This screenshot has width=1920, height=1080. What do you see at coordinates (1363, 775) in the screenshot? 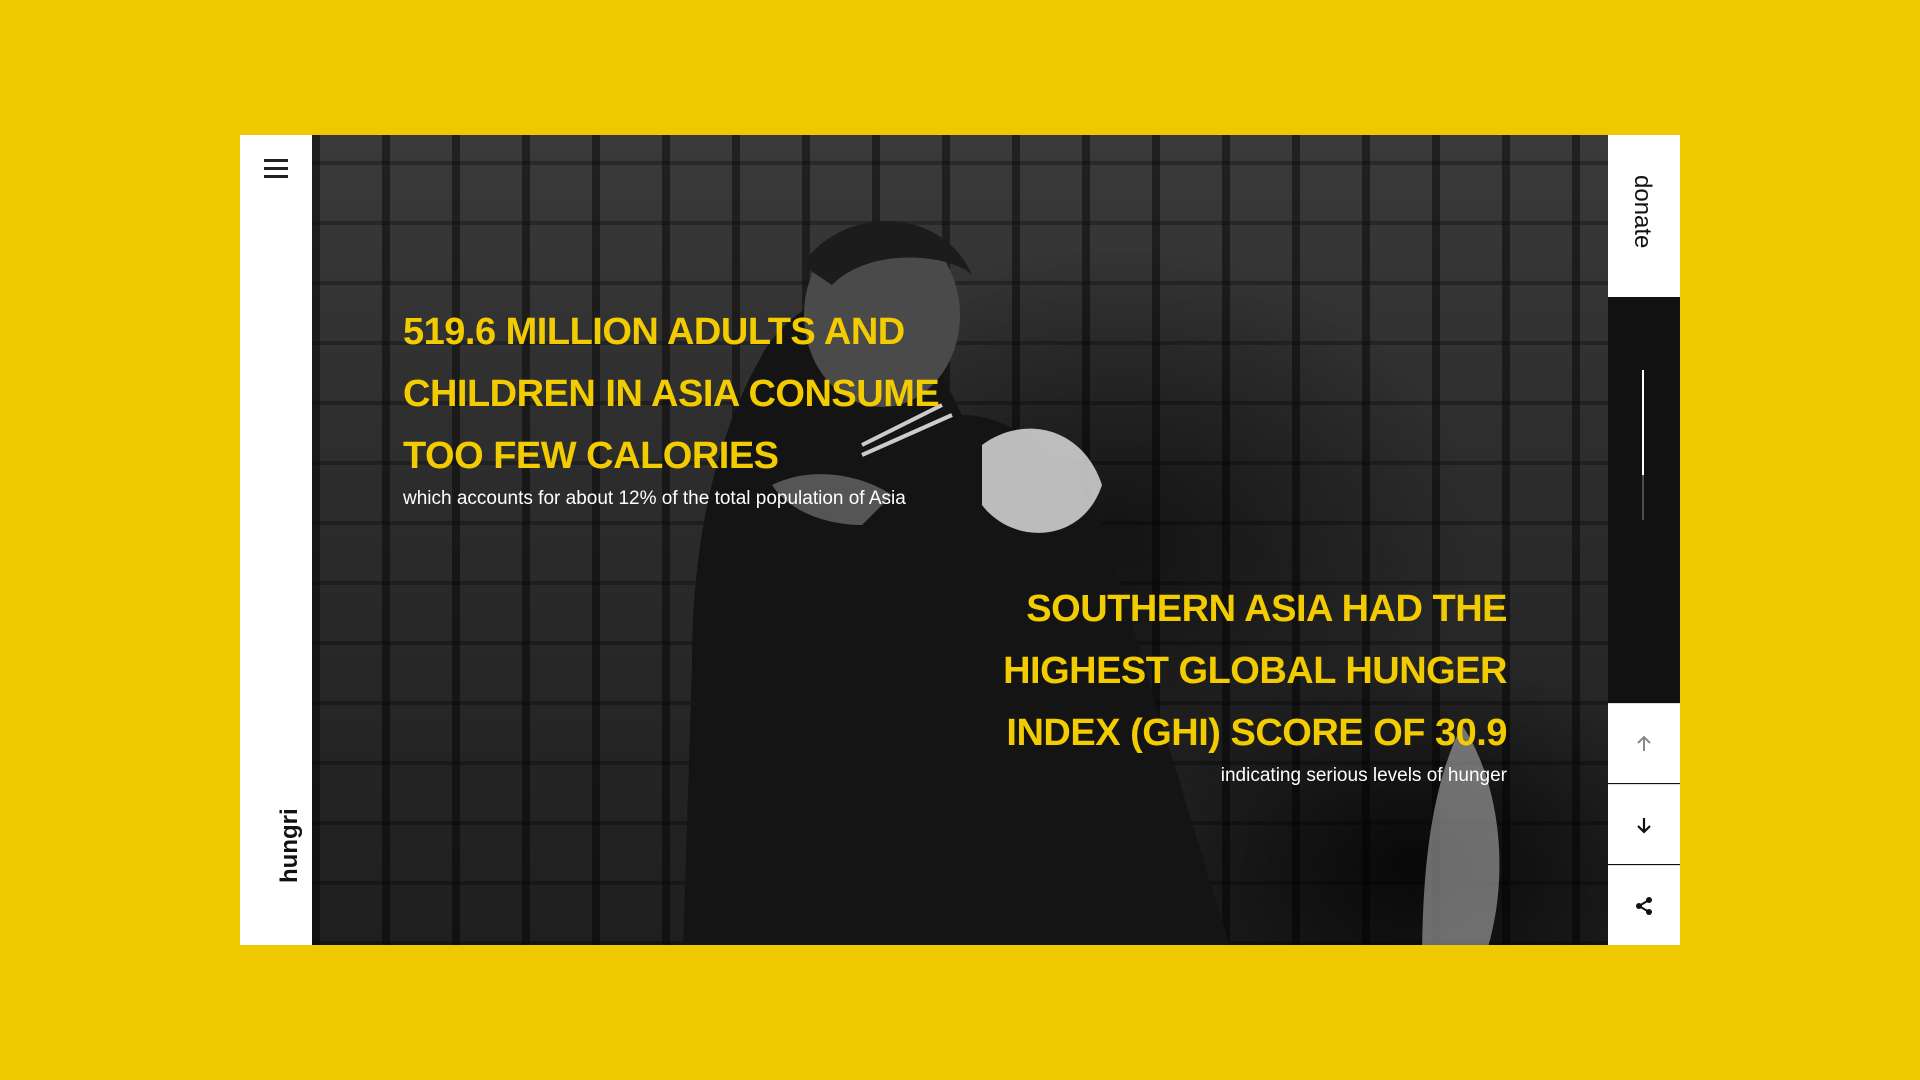
I see `stat-subtext: indicating serious levels of hunger` at bounding box center [1363, 775].